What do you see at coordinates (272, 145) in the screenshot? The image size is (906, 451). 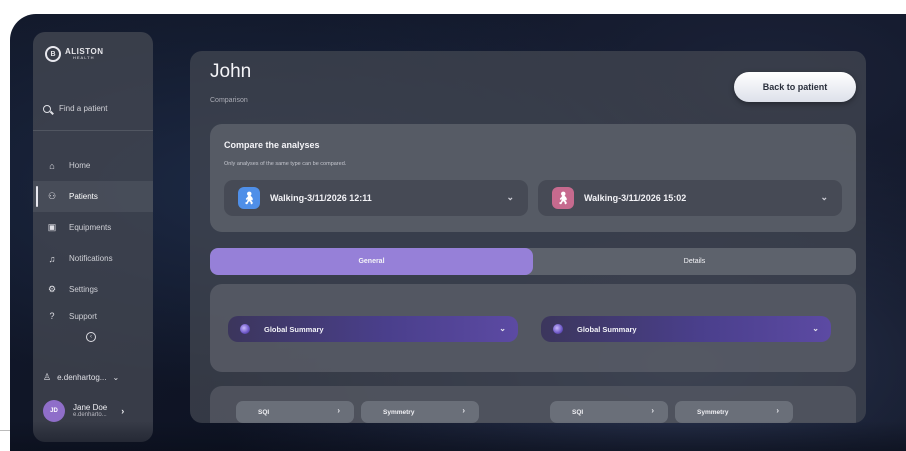 I see `compare-title: Compare the analyses` at bounding box center [272, 145].